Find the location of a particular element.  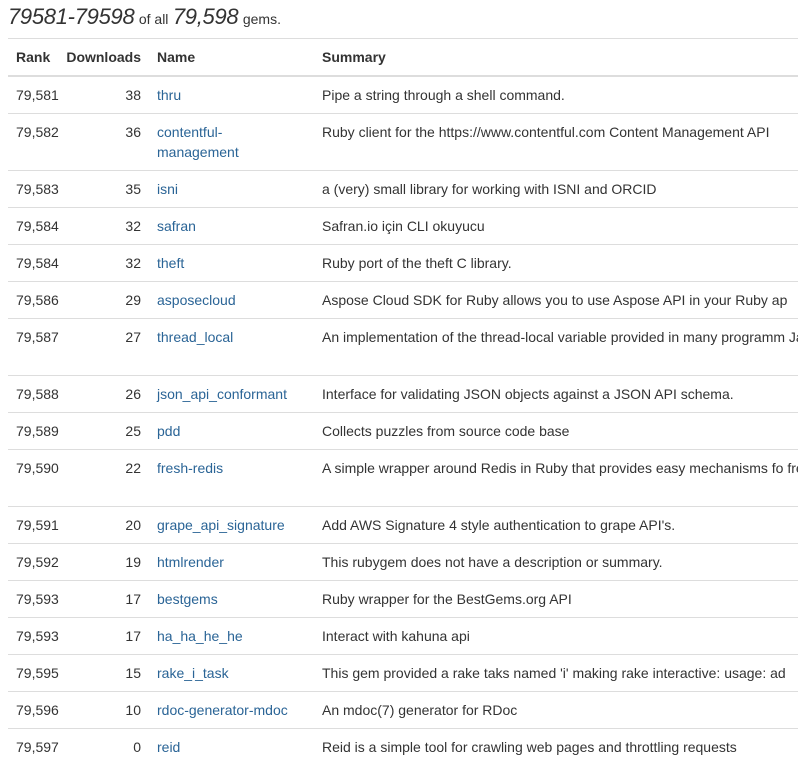

gem-link: contentful- management is located at coordinates (198, 142).